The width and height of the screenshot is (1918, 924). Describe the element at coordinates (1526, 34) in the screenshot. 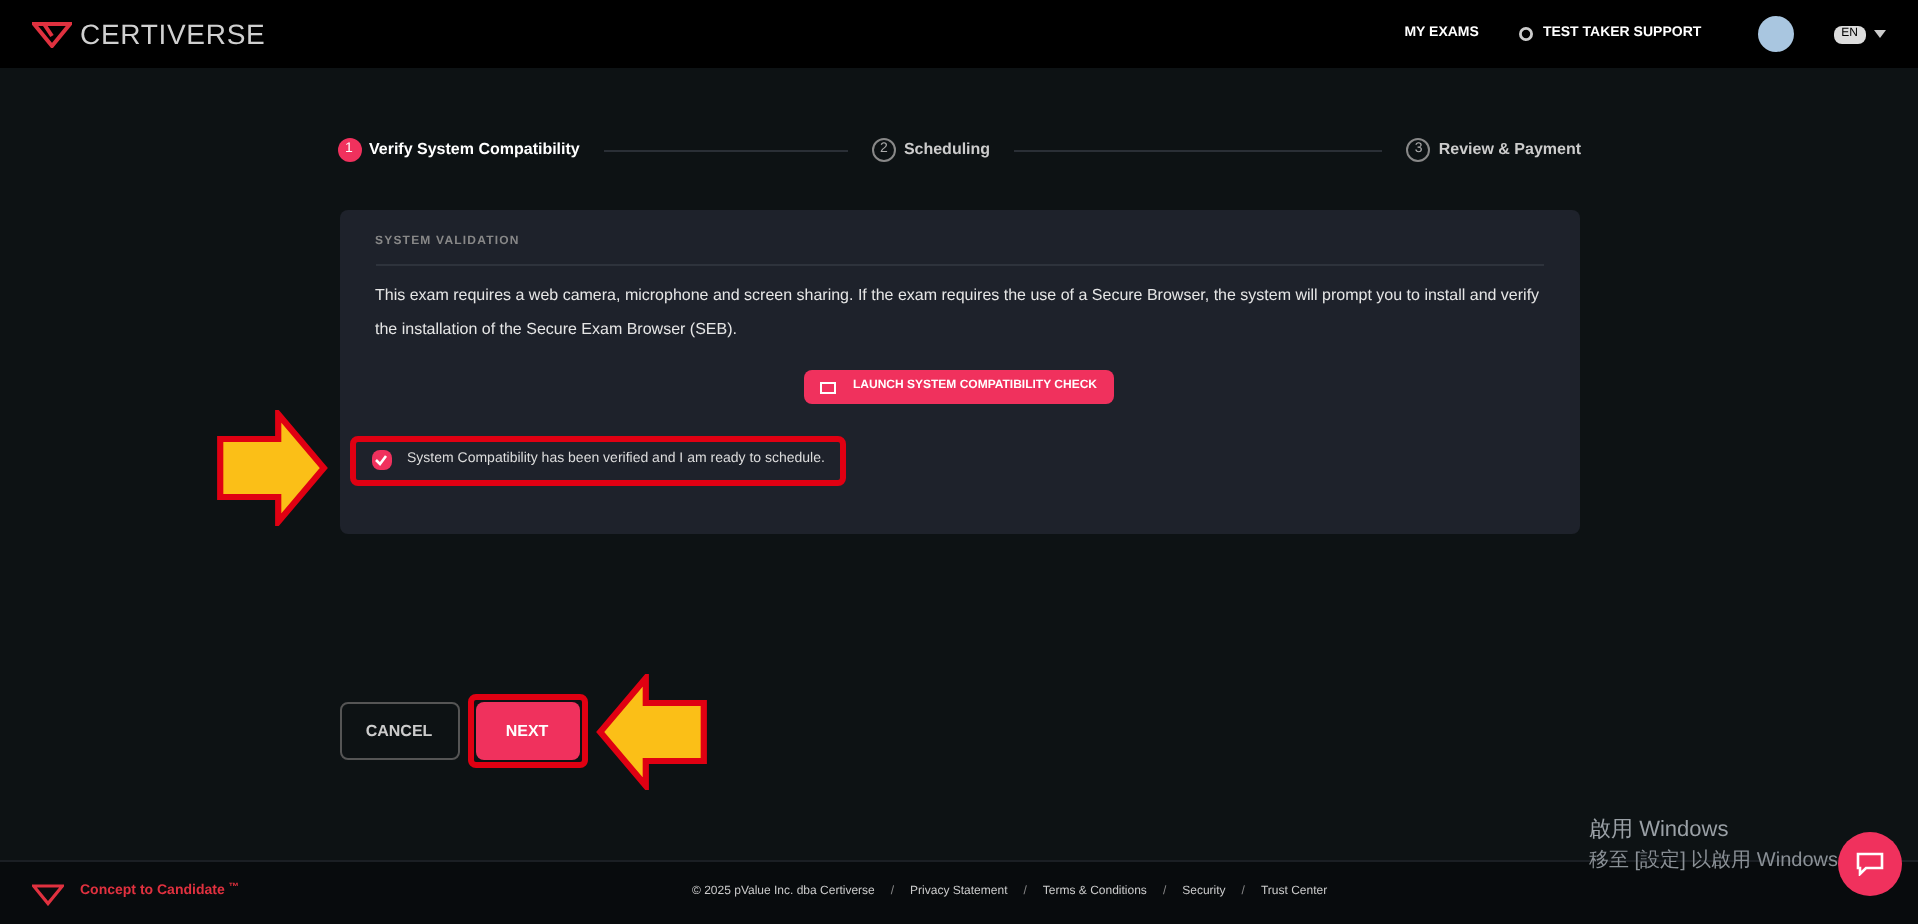

I see `gear-icon` at that location.